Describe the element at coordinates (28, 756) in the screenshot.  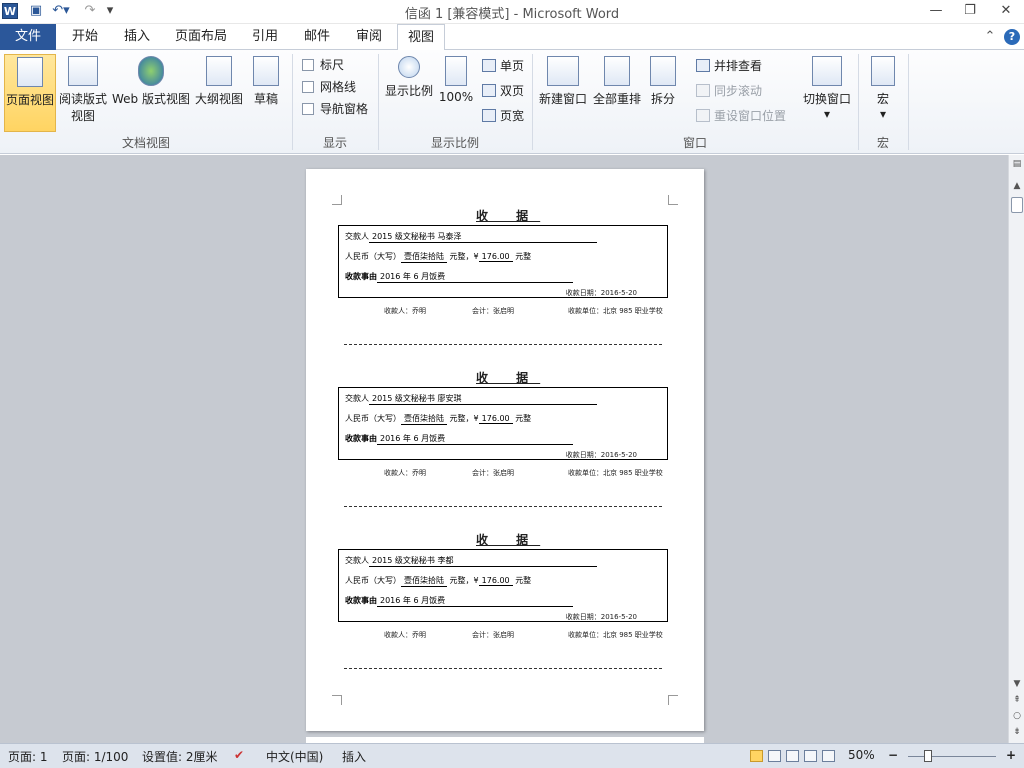
I see `page-indicator: 页面: 1` at that location.